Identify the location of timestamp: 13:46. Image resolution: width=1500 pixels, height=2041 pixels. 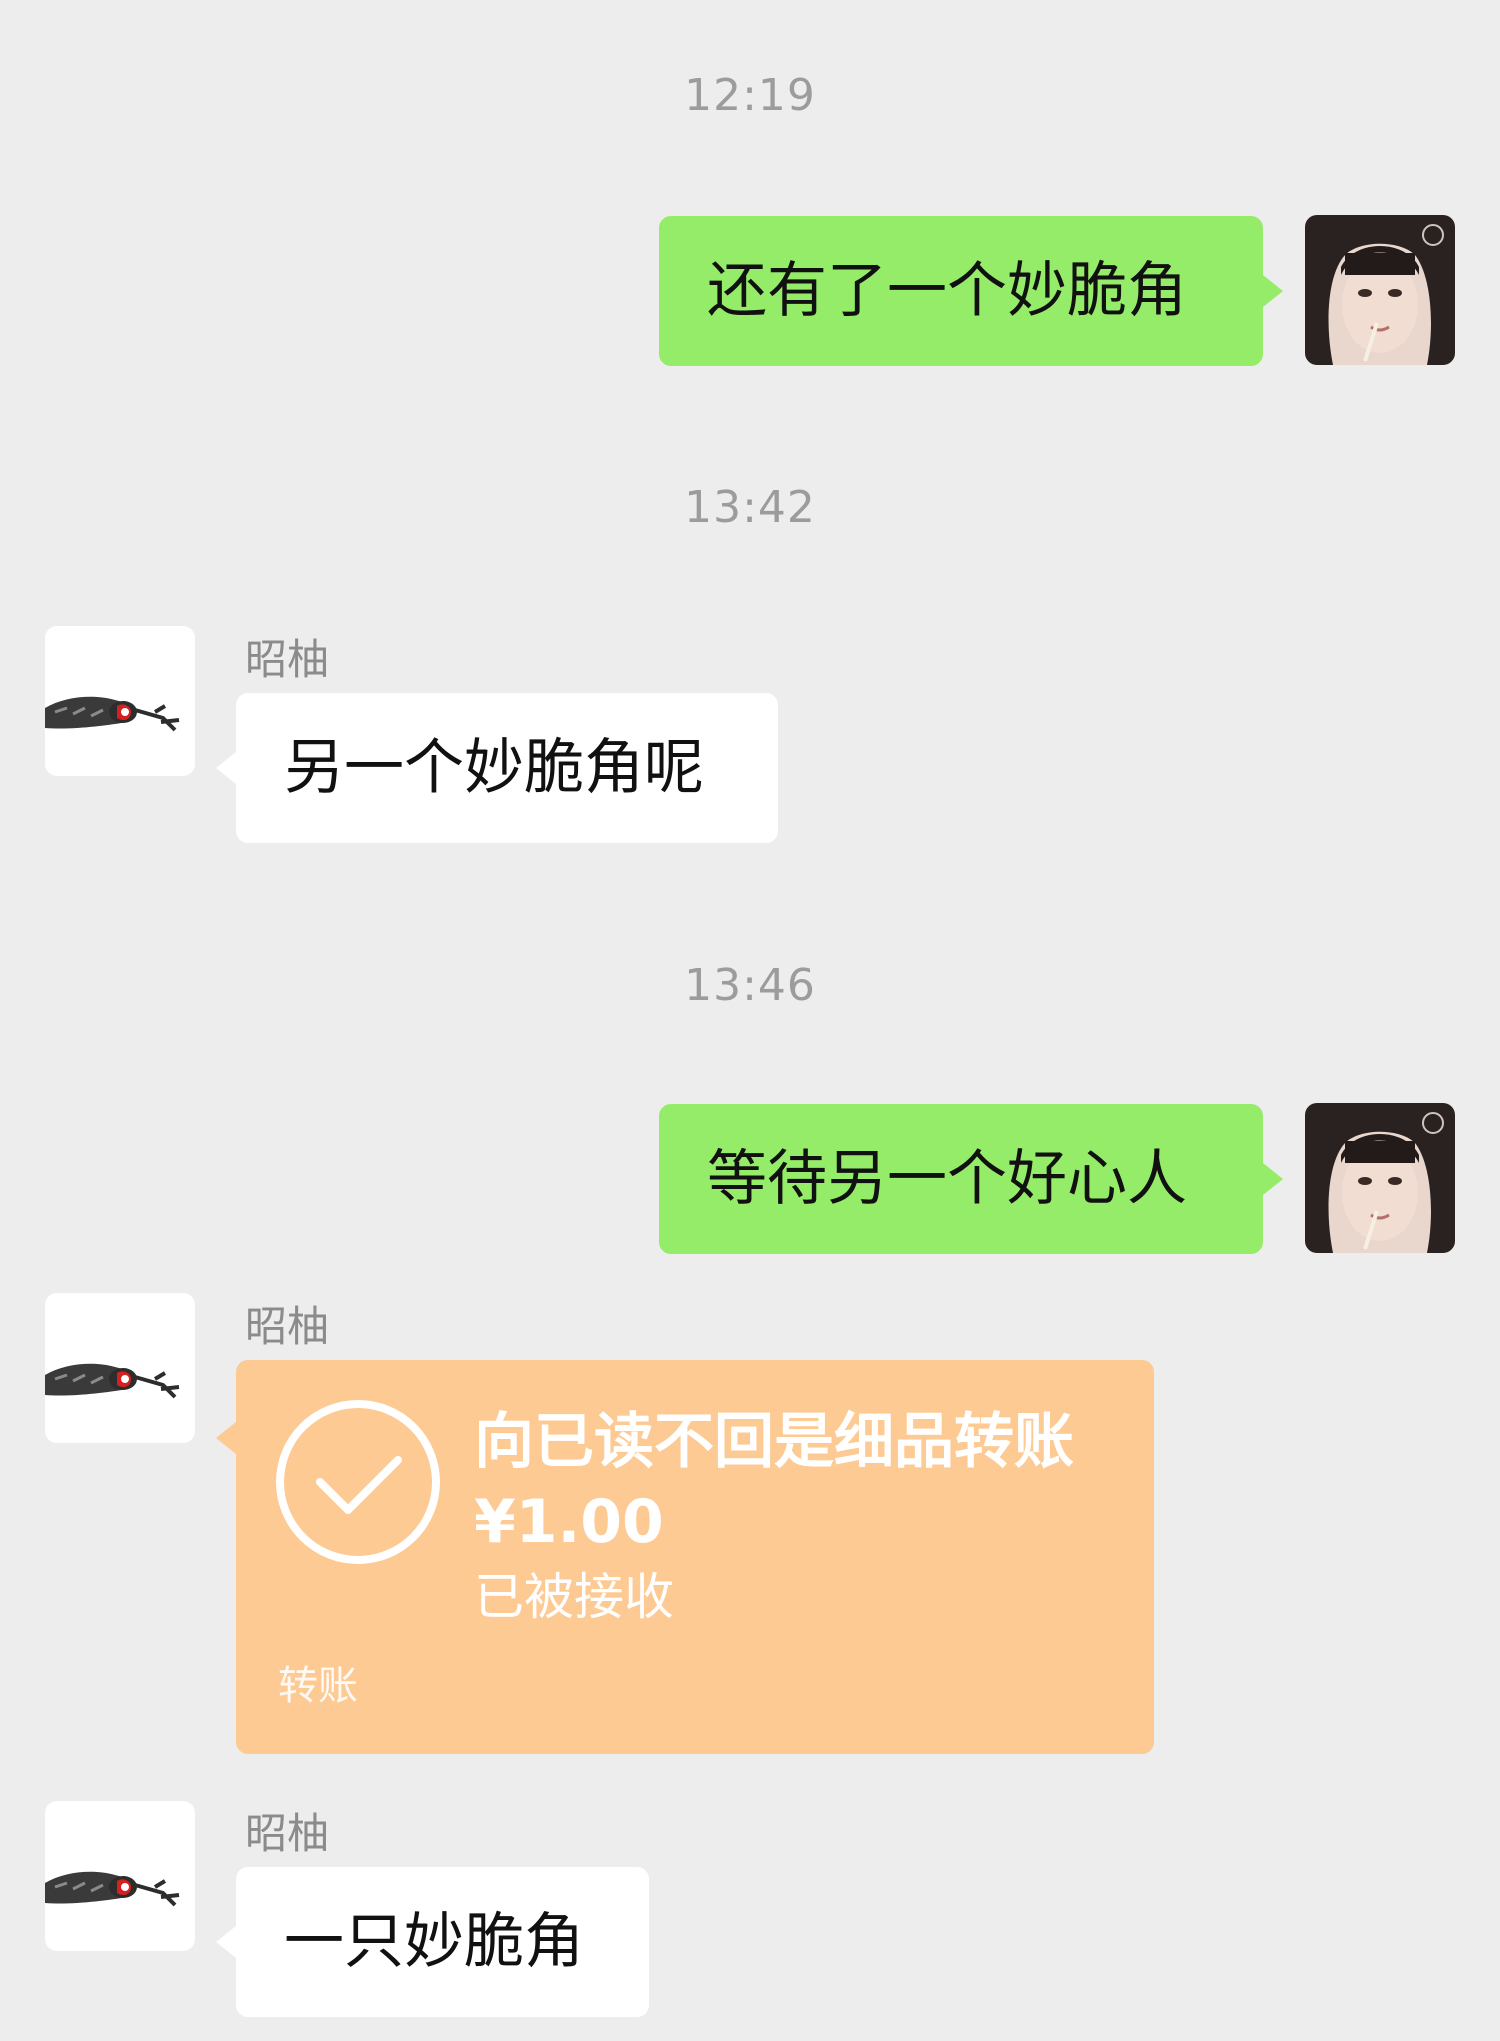
(750, 985).